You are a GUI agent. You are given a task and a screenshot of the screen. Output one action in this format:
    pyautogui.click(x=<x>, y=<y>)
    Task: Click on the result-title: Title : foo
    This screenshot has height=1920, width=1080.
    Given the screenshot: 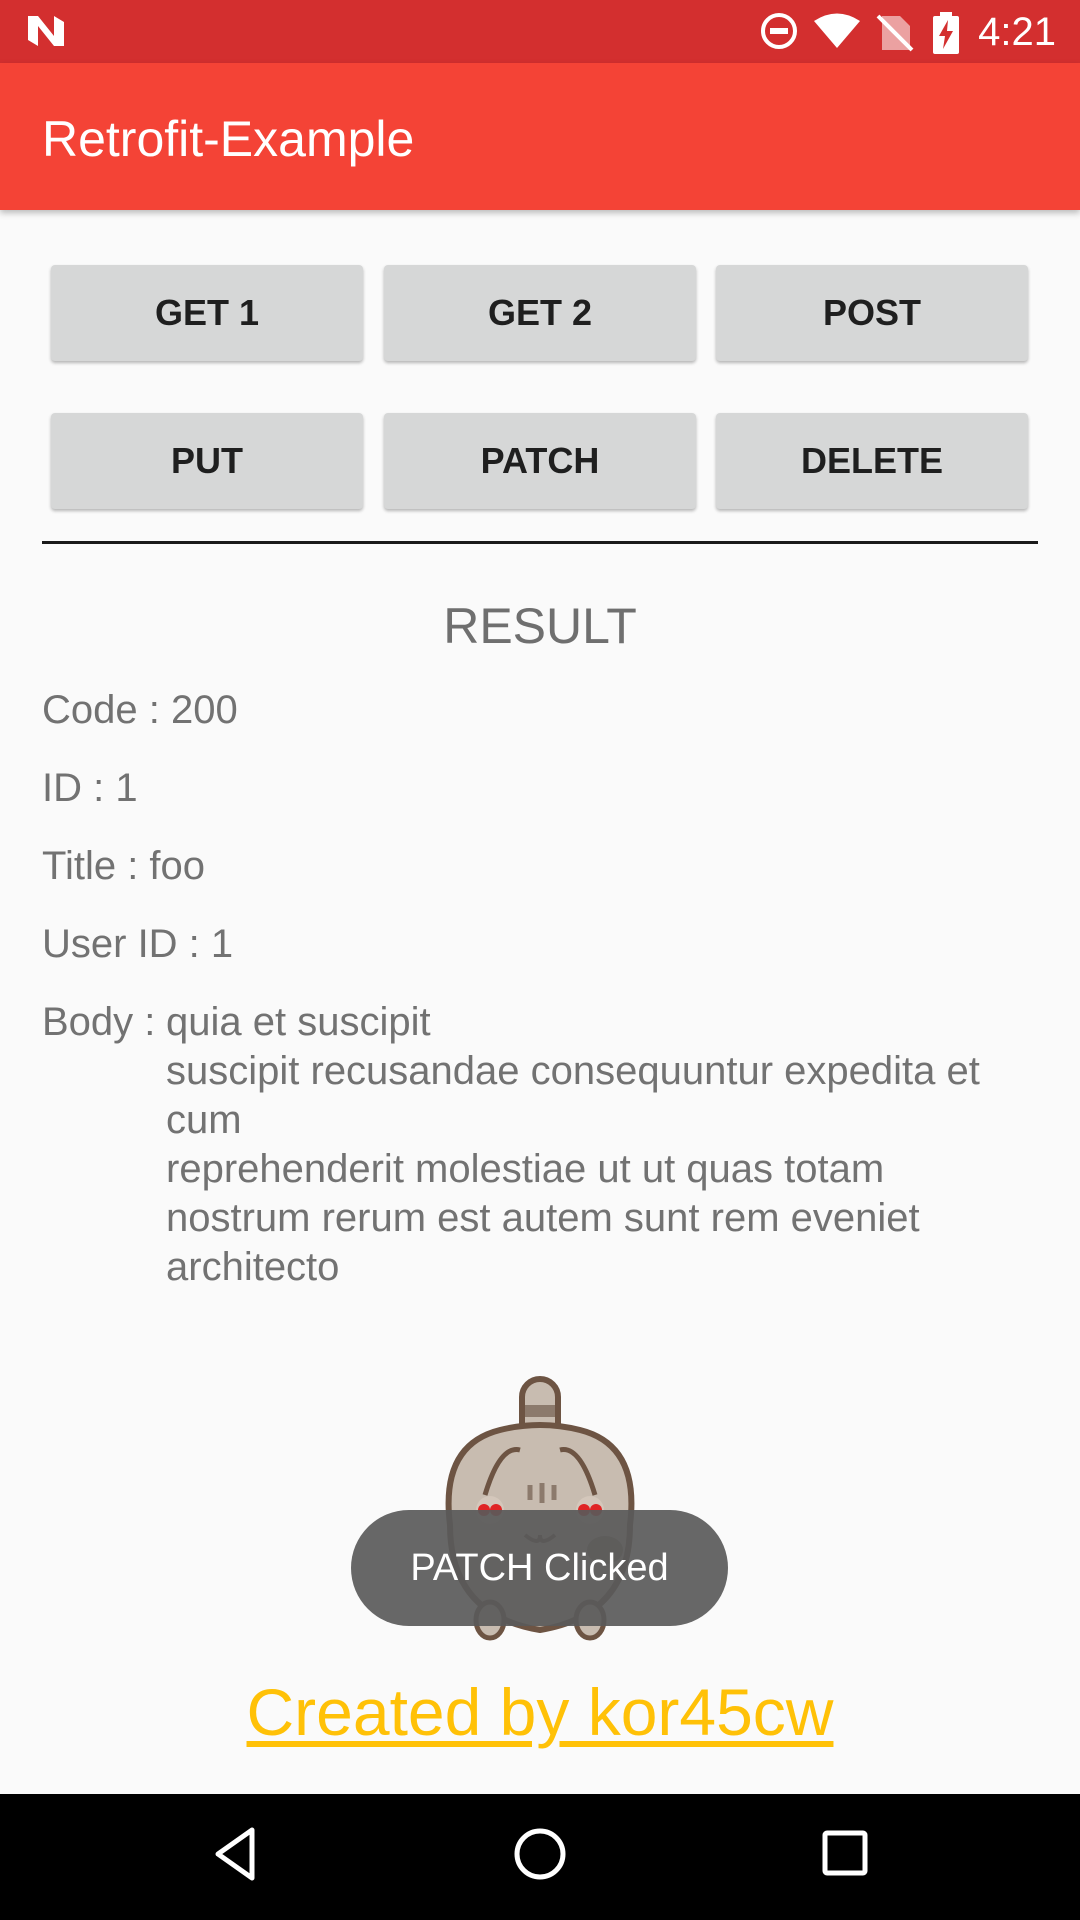 What is the action you would take?
    pyautogui.click(x=124, y=866)
    